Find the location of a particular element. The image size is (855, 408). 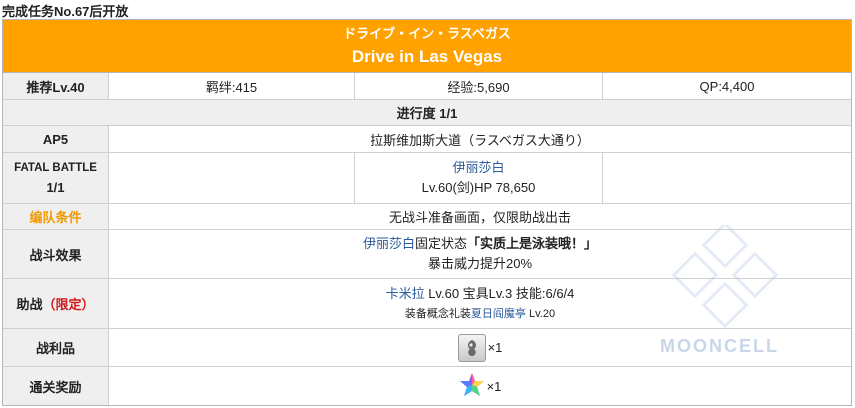

battle-effect-line2: 暴击威力提升20% is located at coordinates (480, 263).